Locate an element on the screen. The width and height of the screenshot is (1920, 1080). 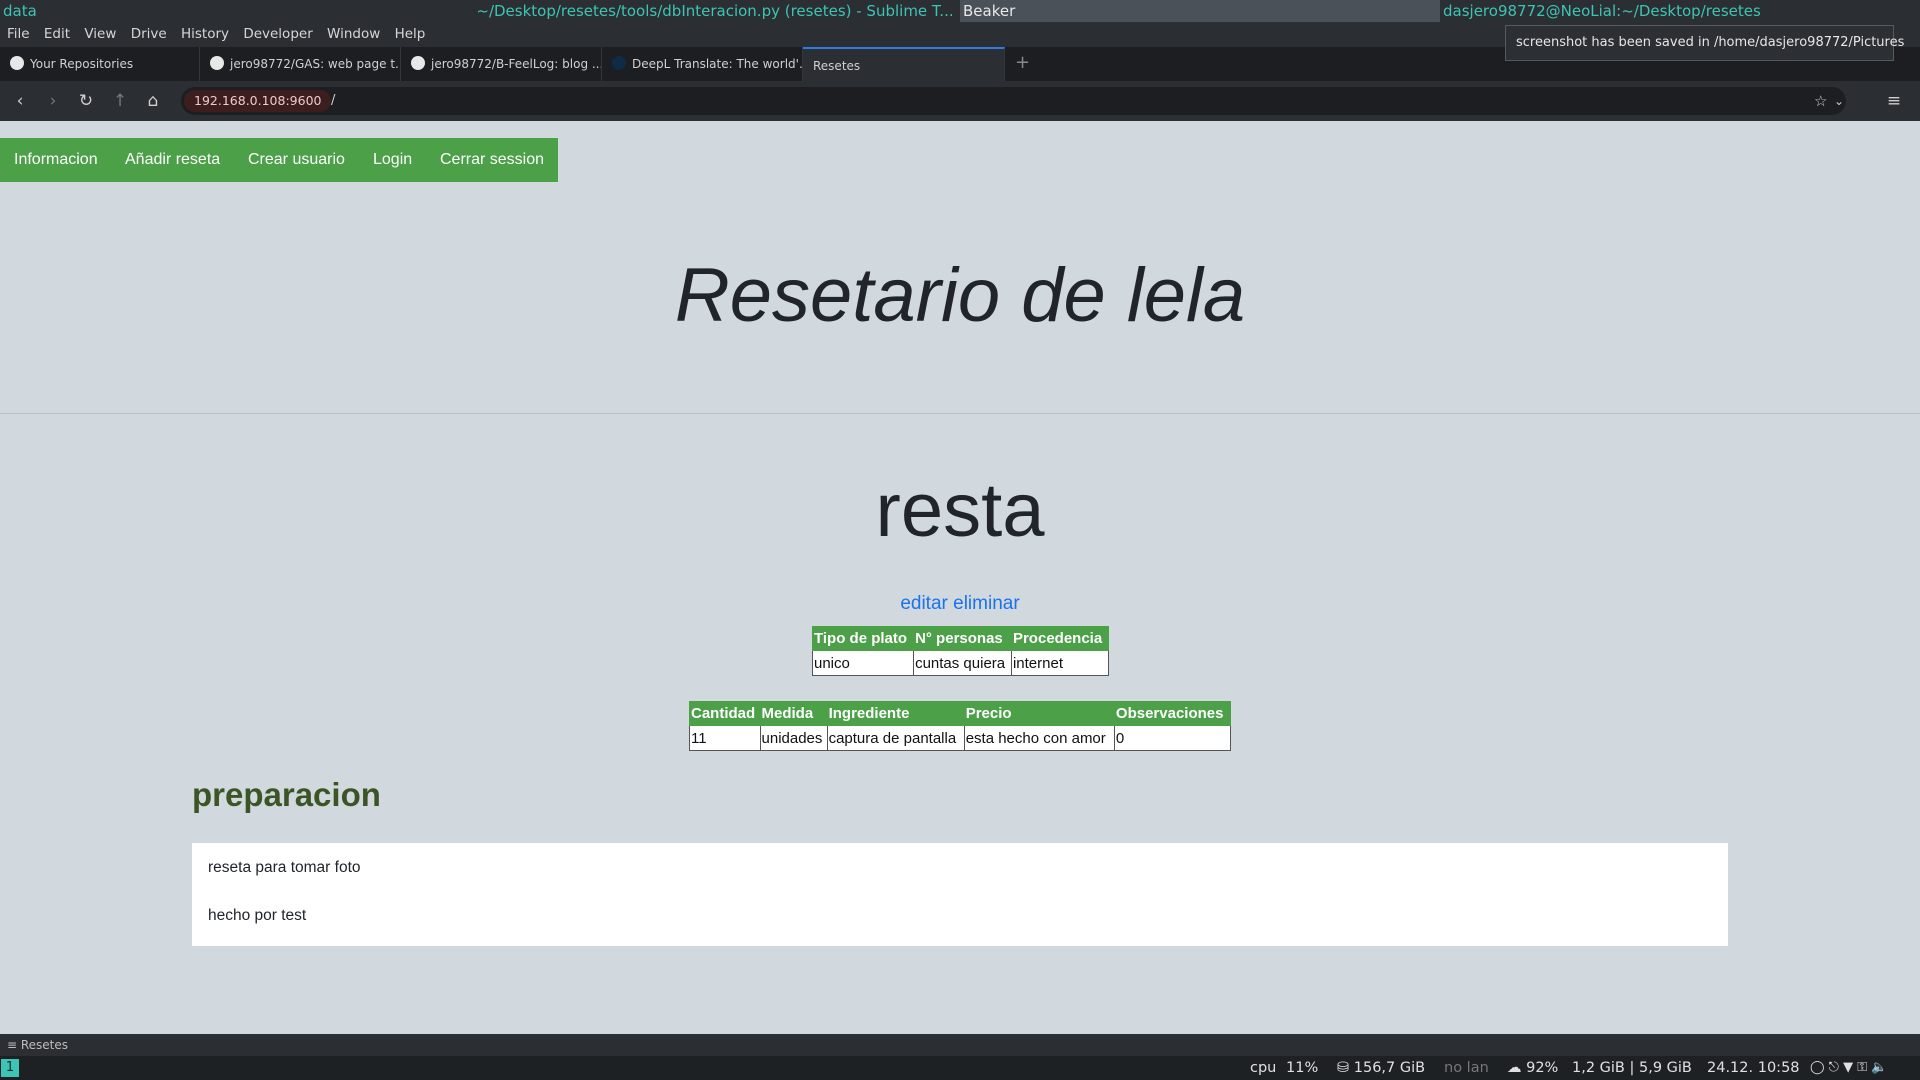
url-path: / is located at coordinates (333, 100).